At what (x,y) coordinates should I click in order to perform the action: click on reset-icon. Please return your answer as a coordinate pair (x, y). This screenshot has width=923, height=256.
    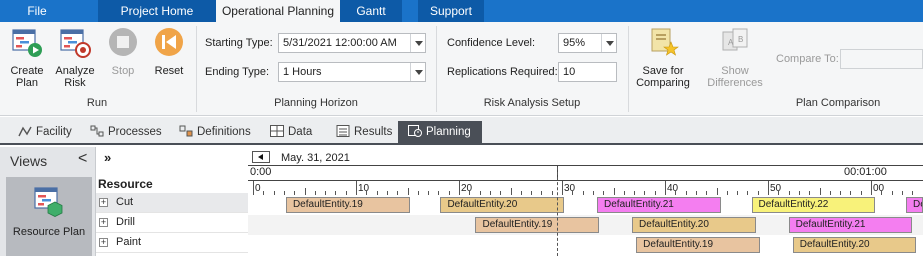
    Looking at the image, I should click on (169, 42).